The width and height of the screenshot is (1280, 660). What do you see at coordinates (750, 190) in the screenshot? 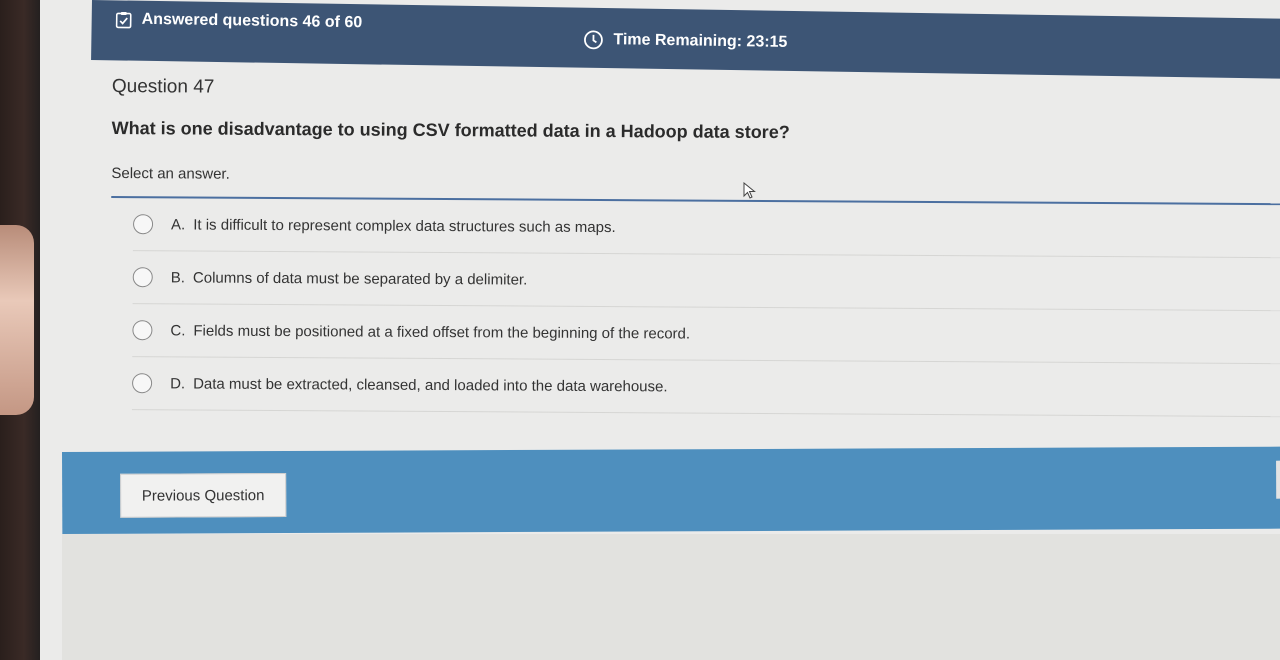
I see `mouse-cursor-icon` at bounding box center [750, 190].